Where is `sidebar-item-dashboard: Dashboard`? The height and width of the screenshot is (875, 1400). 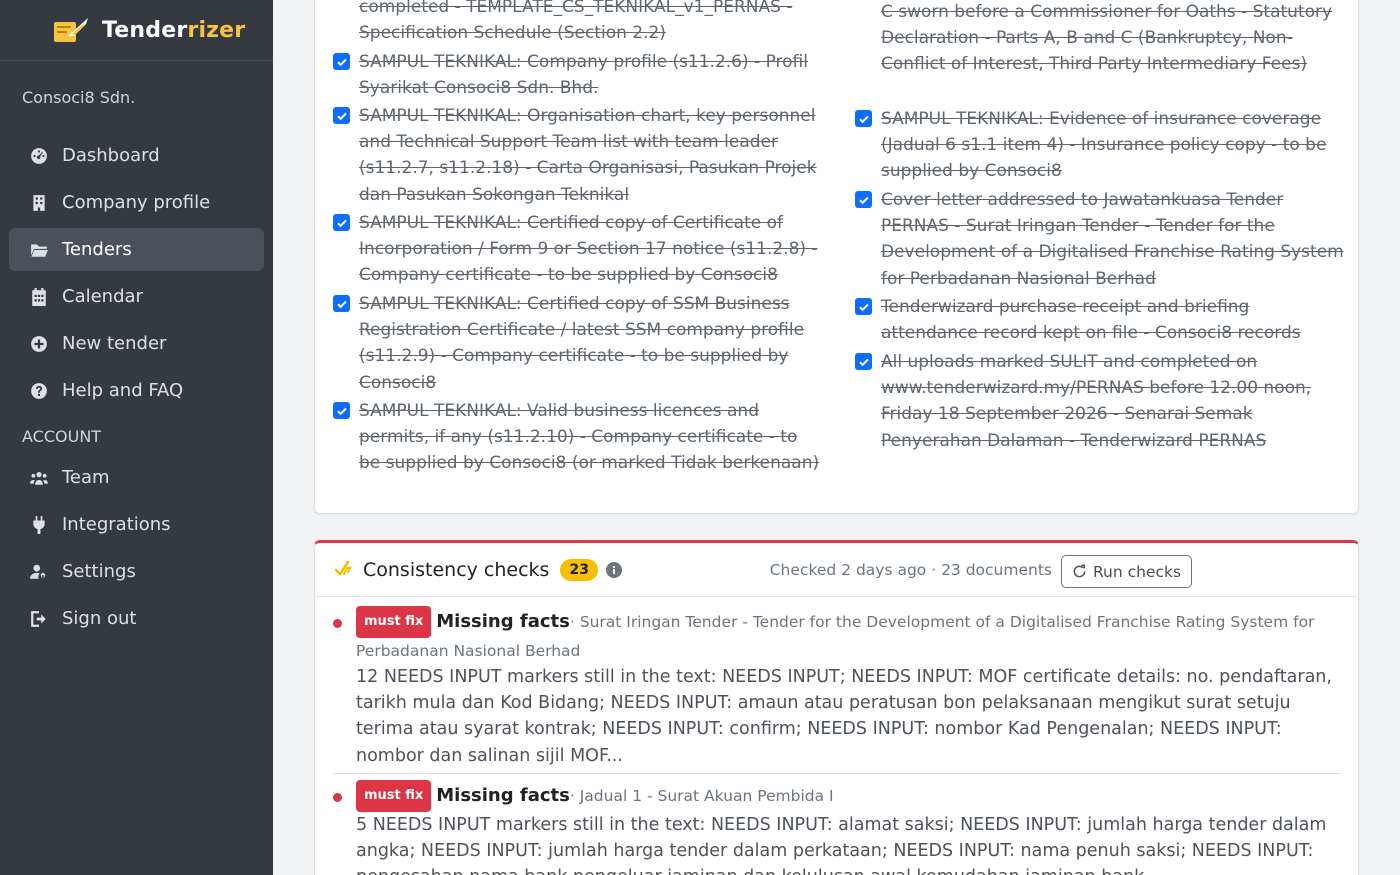
sidebar-item-dashboard: Dashboard is located at coordinates (136, 155).